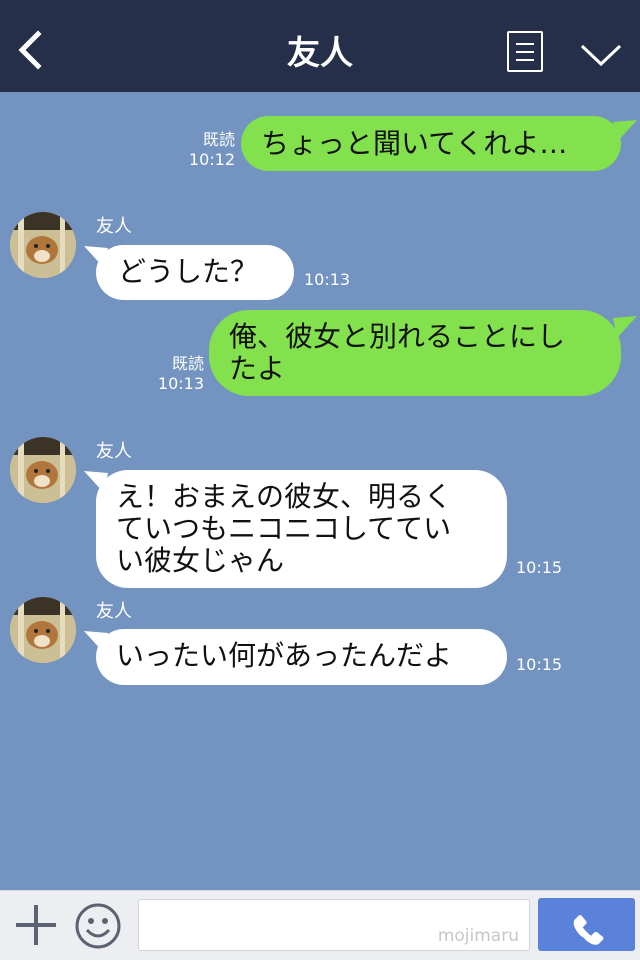 This screenshot has width=640, height=960. I want to click on message-meta: 既読 10:13, so click(177, 374).